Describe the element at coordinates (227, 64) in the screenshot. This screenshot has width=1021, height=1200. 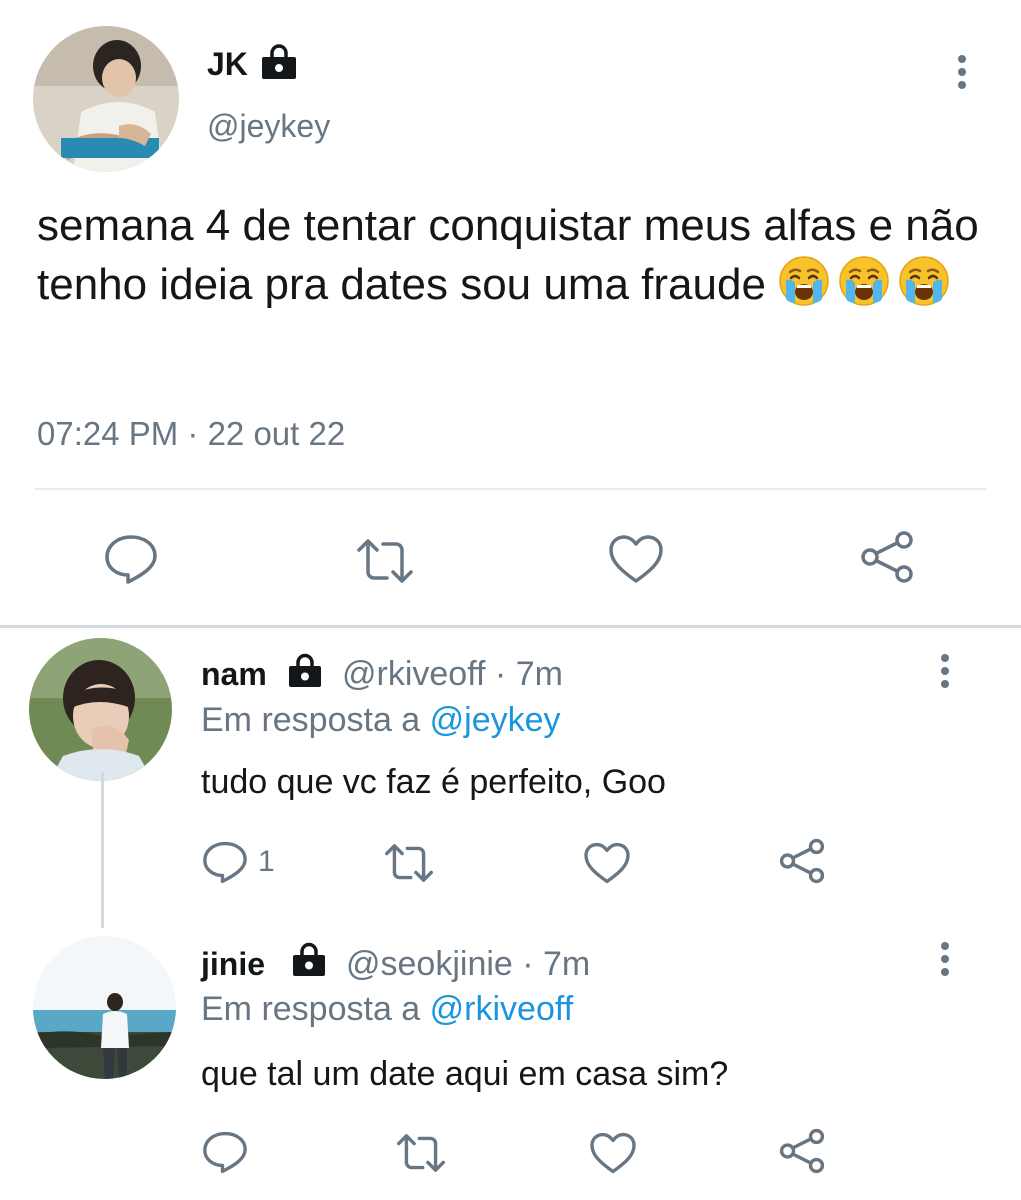
I see `display-name: JK` at that location.